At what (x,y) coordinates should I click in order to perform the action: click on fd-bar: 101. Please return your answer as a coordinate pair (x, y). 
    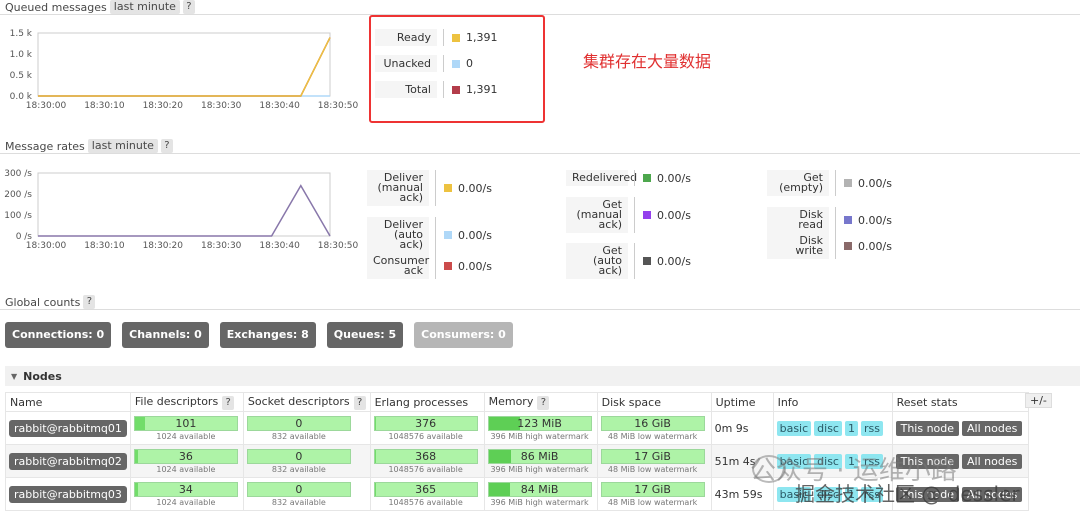
    Looking at the image, I should click on (185, 423).